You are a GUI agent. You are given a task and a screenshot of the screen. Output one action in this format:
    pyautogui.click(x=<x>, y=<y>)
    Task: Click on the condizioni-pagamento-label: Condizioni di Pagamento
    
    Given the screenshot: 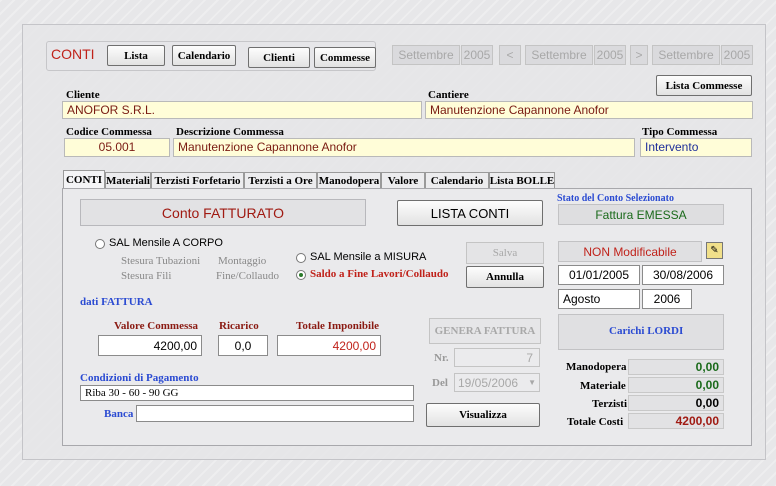 What is the action you would take?
    pyautogui.click(x=139, y=378)
    